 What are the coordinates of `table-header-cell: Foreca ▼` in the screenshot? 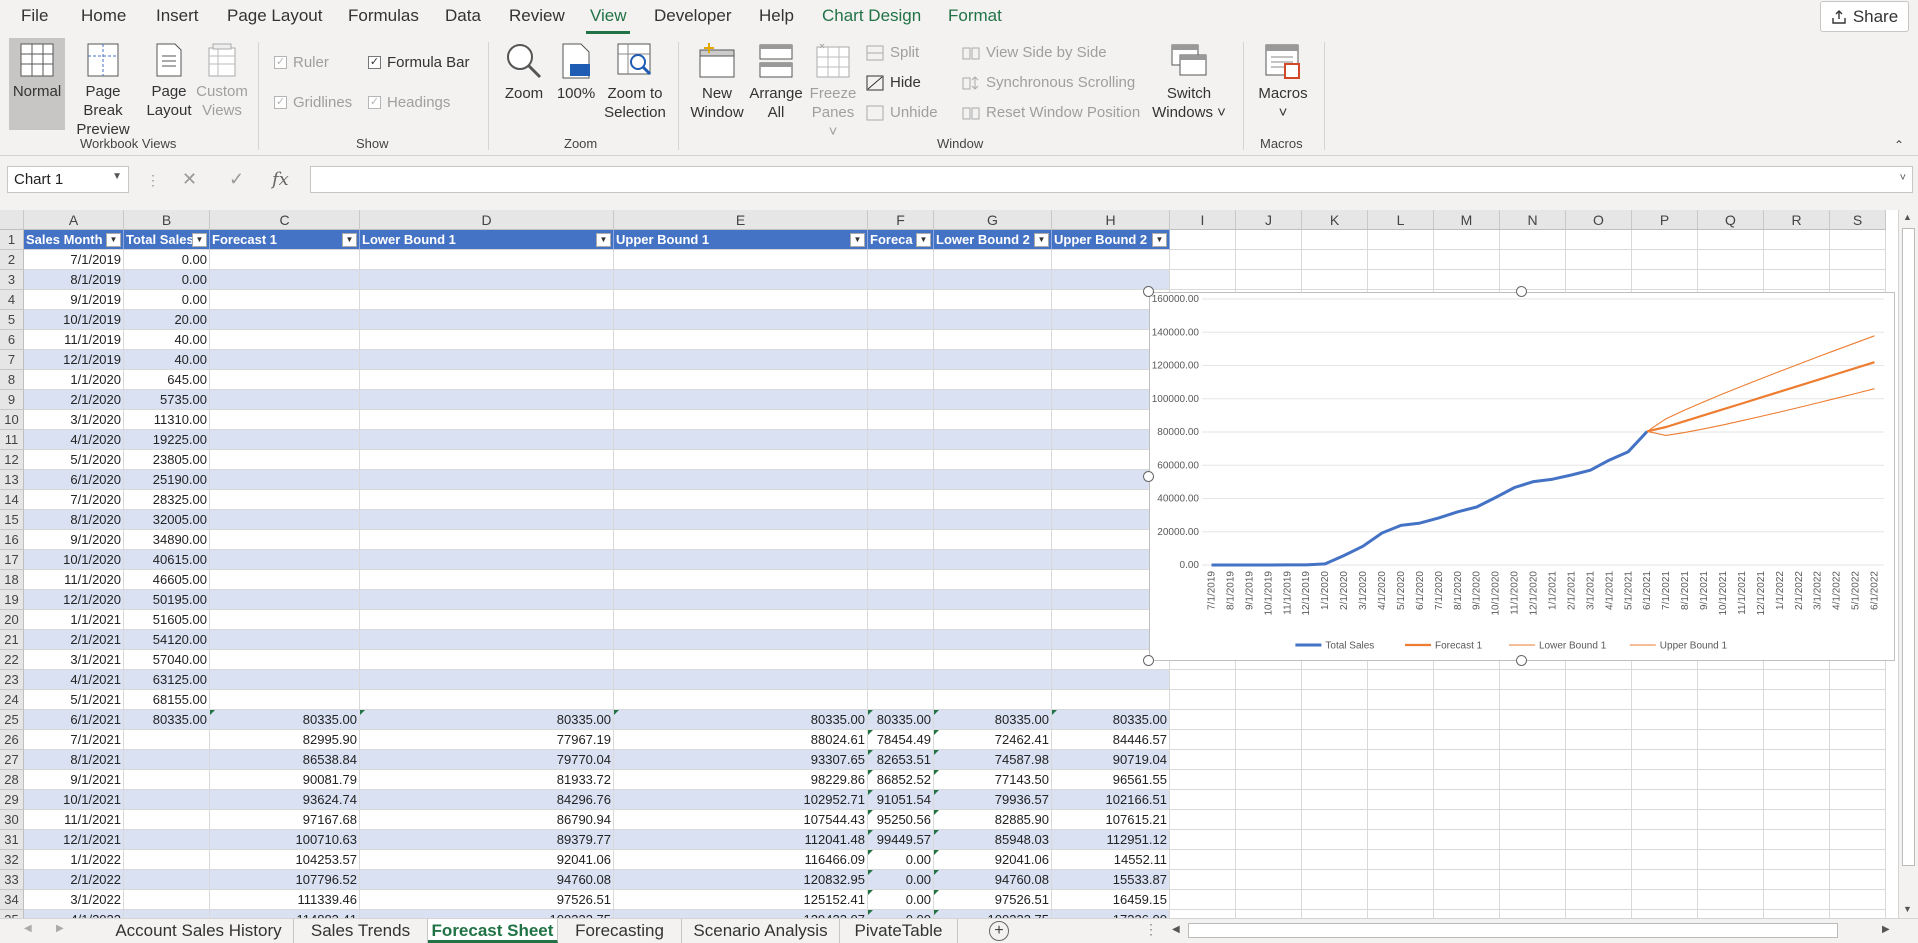 It's located at (901, 240).